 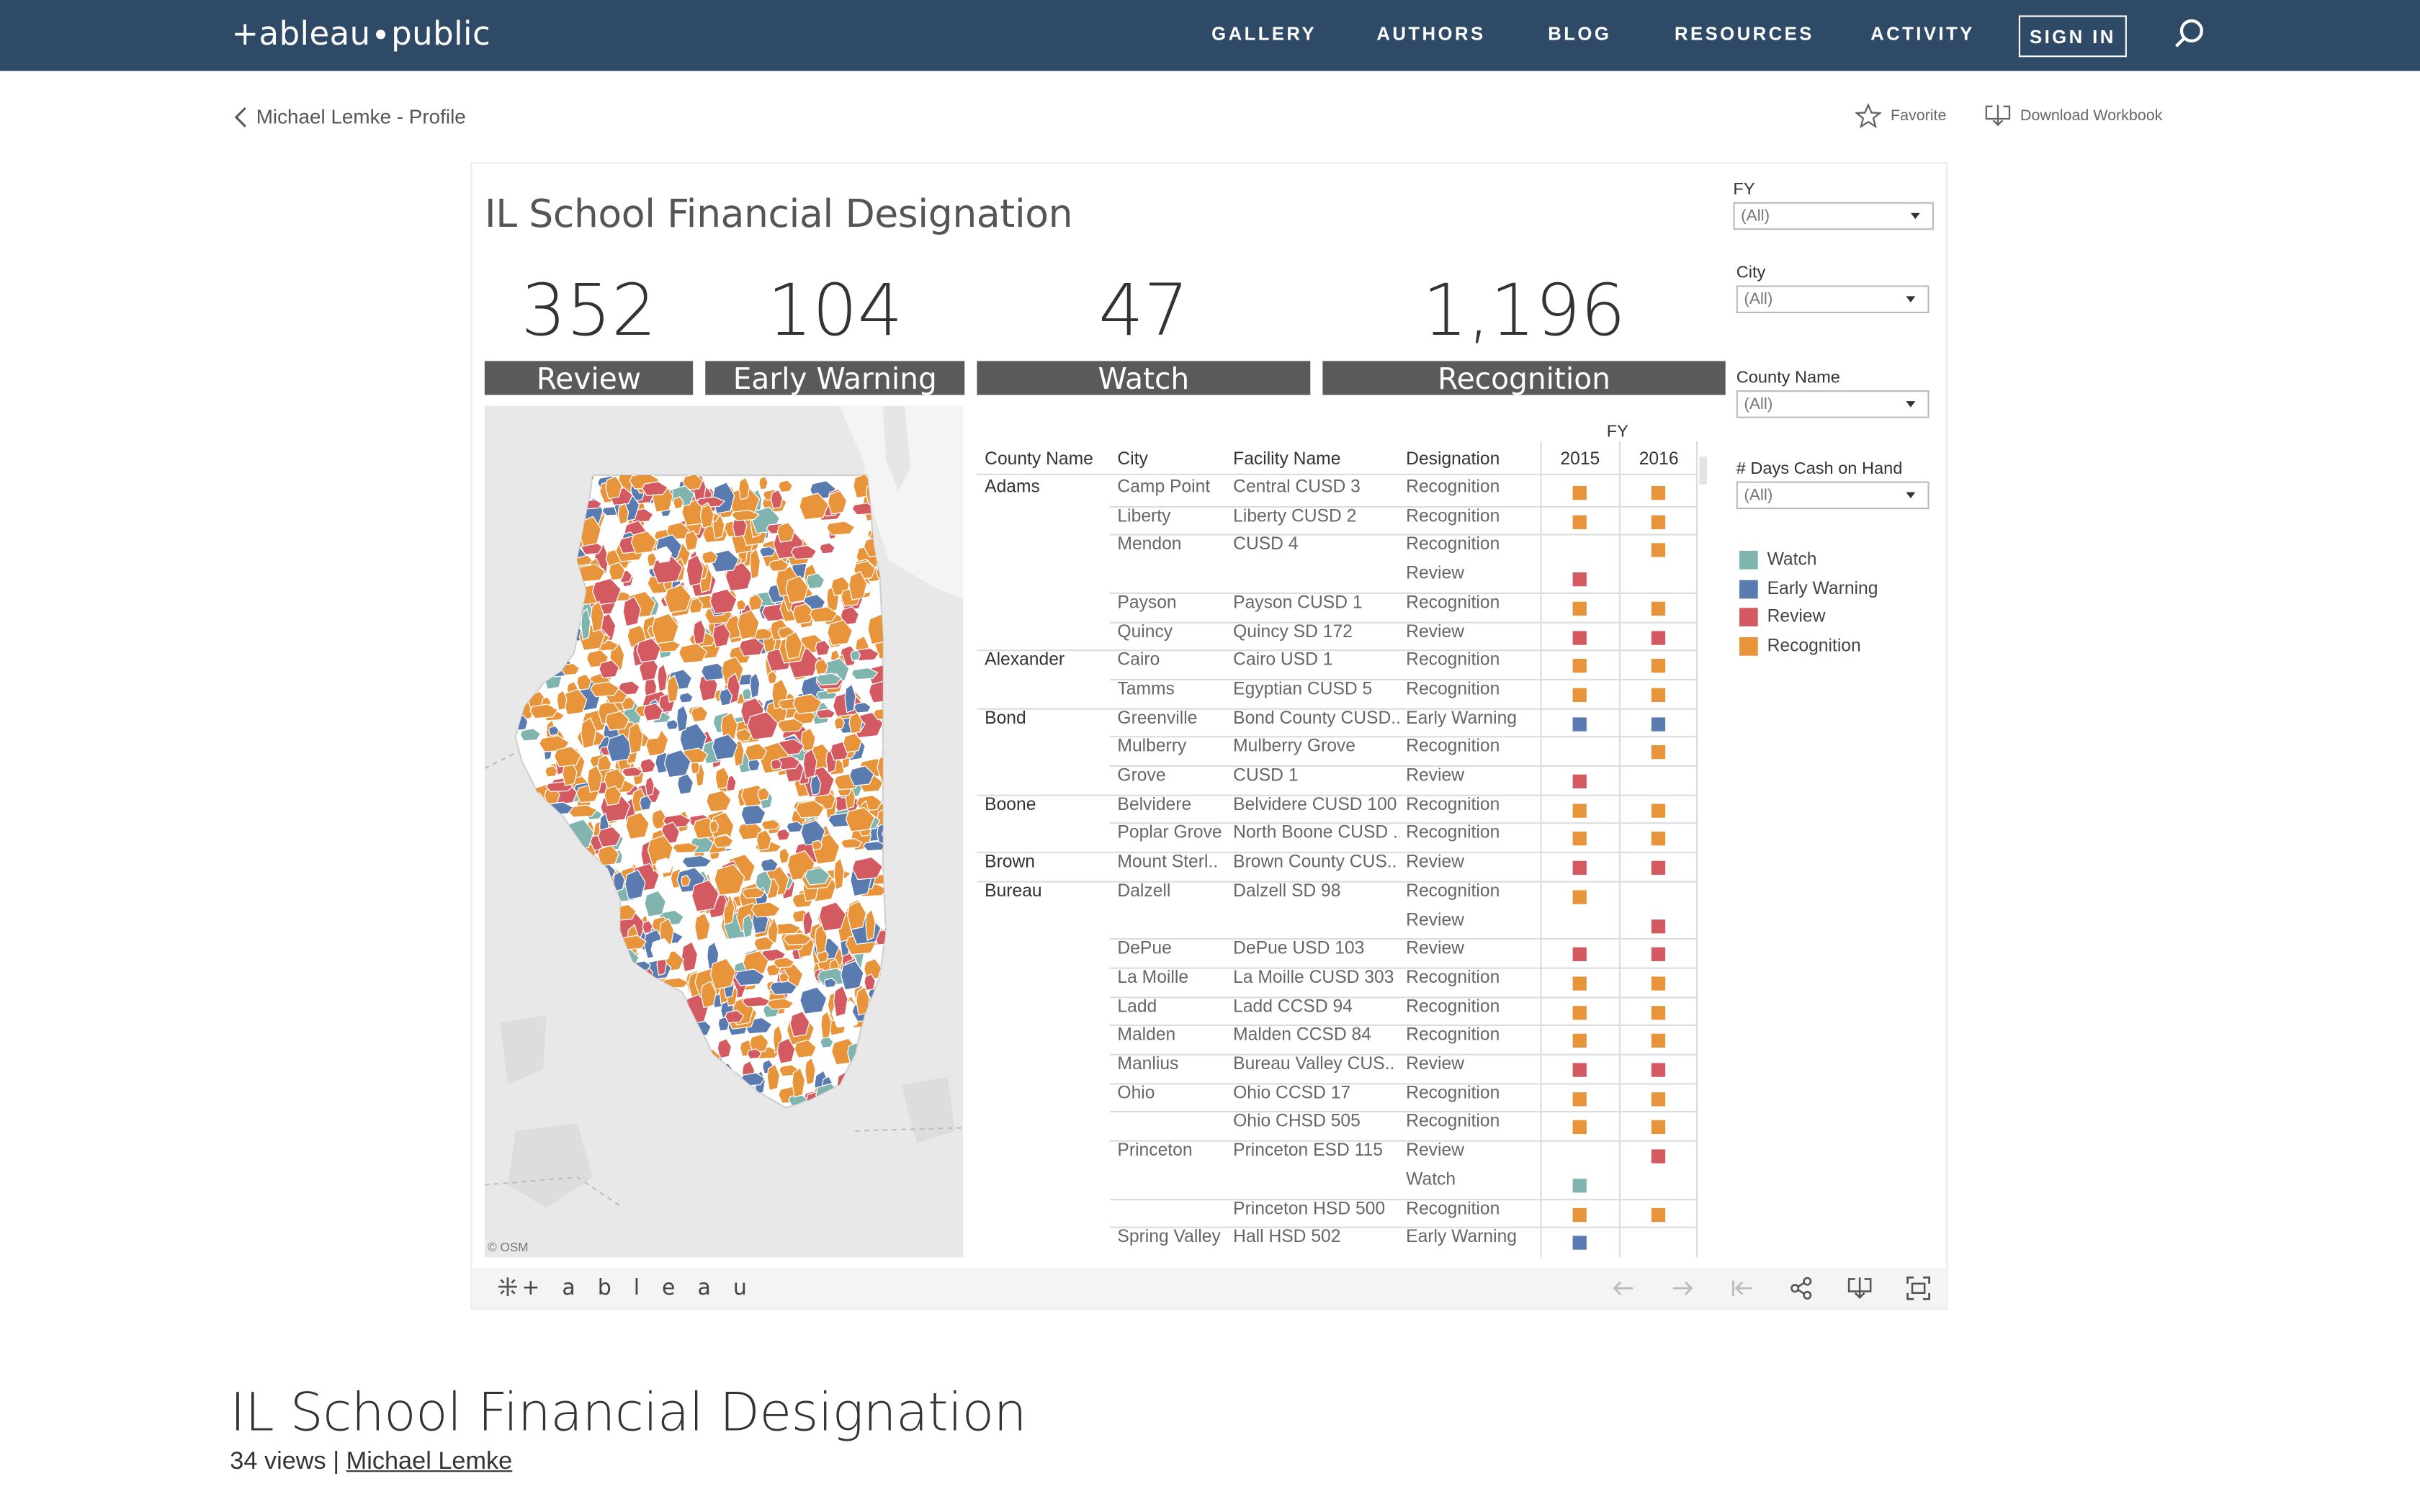 What do you see at coordinates (1336, 694) in the screenshot?
I see `table-row: Tamms Egyptian CUSD 5 Recognition` at bounding box center [1336, 694].